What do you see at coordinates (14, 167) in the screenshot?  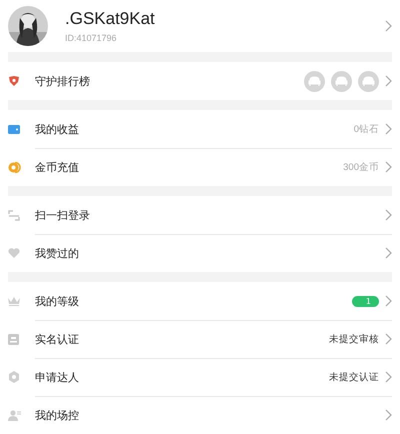 I see `coin-icon` at bounding box center [14, 167].